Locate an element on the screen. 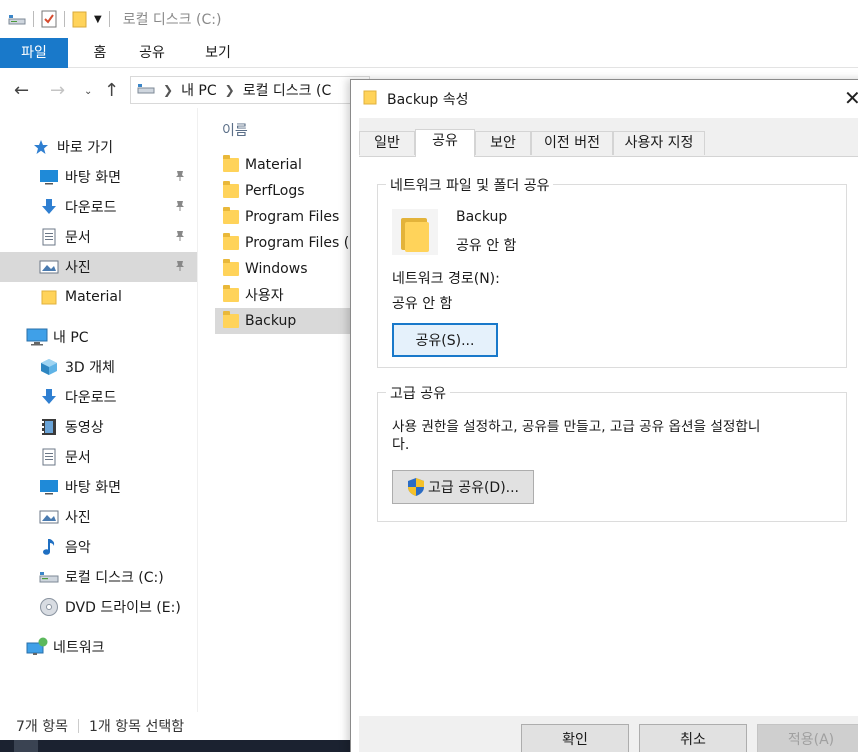  ribbon-tab-file: 파일 is located at coordinates (34, 53).